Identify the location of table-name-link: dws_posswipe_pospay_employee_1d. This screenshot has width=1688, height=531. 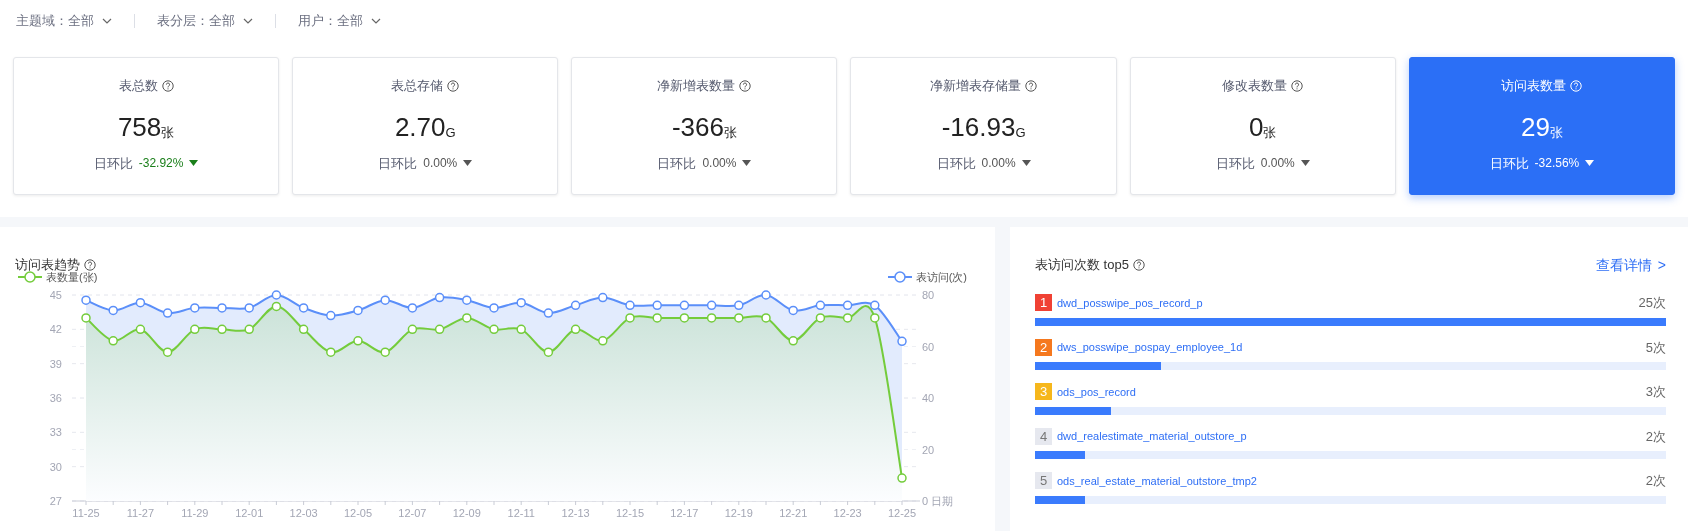
(1150, 347).